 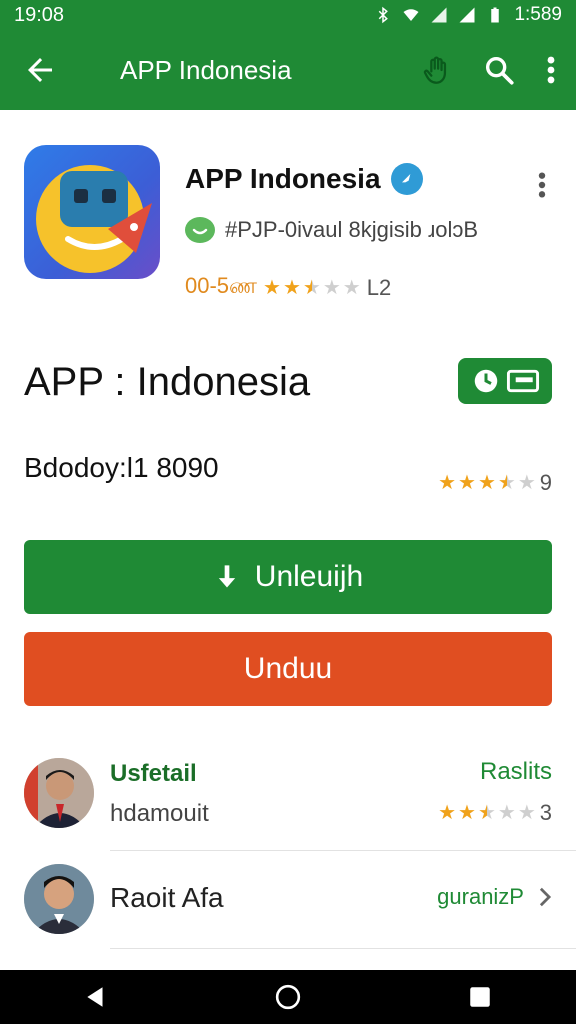 I want to click on page-subtitle: Bdodoy:l1 8090, so click(x=121, y=467).